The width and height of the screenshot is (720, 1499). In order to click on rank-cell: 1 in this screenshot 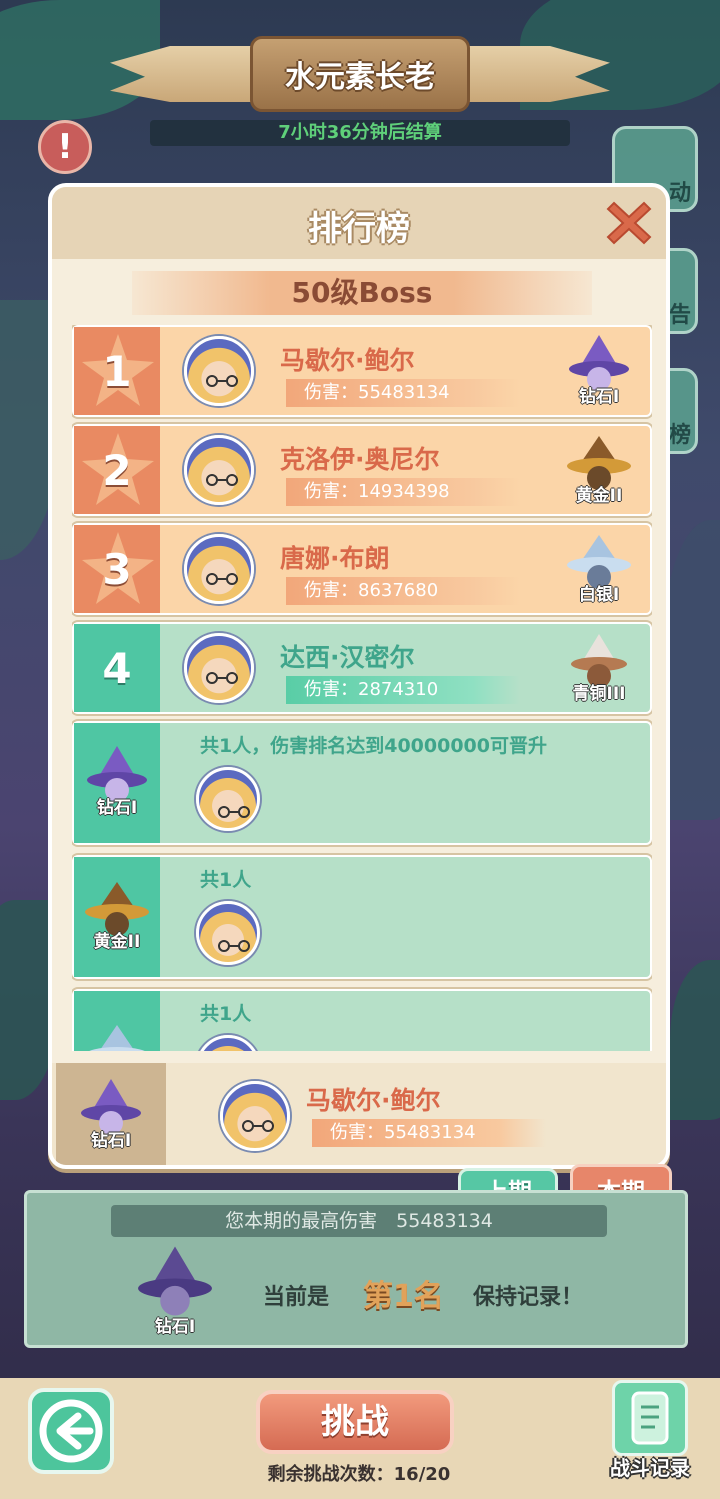, I will do `click(117, 371)`.